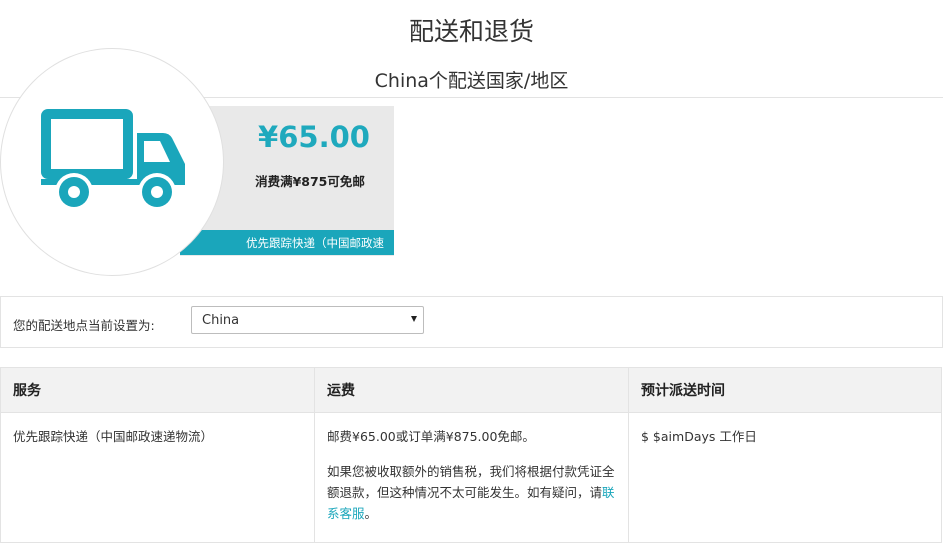 Image resolution: width=943 pixels, height=557 pixels. Describe the element at coordinates (431, 436) in the screenshot. I see `cost-text: 邮费¥65.00或订单满¥875.00免邮。` at that location.